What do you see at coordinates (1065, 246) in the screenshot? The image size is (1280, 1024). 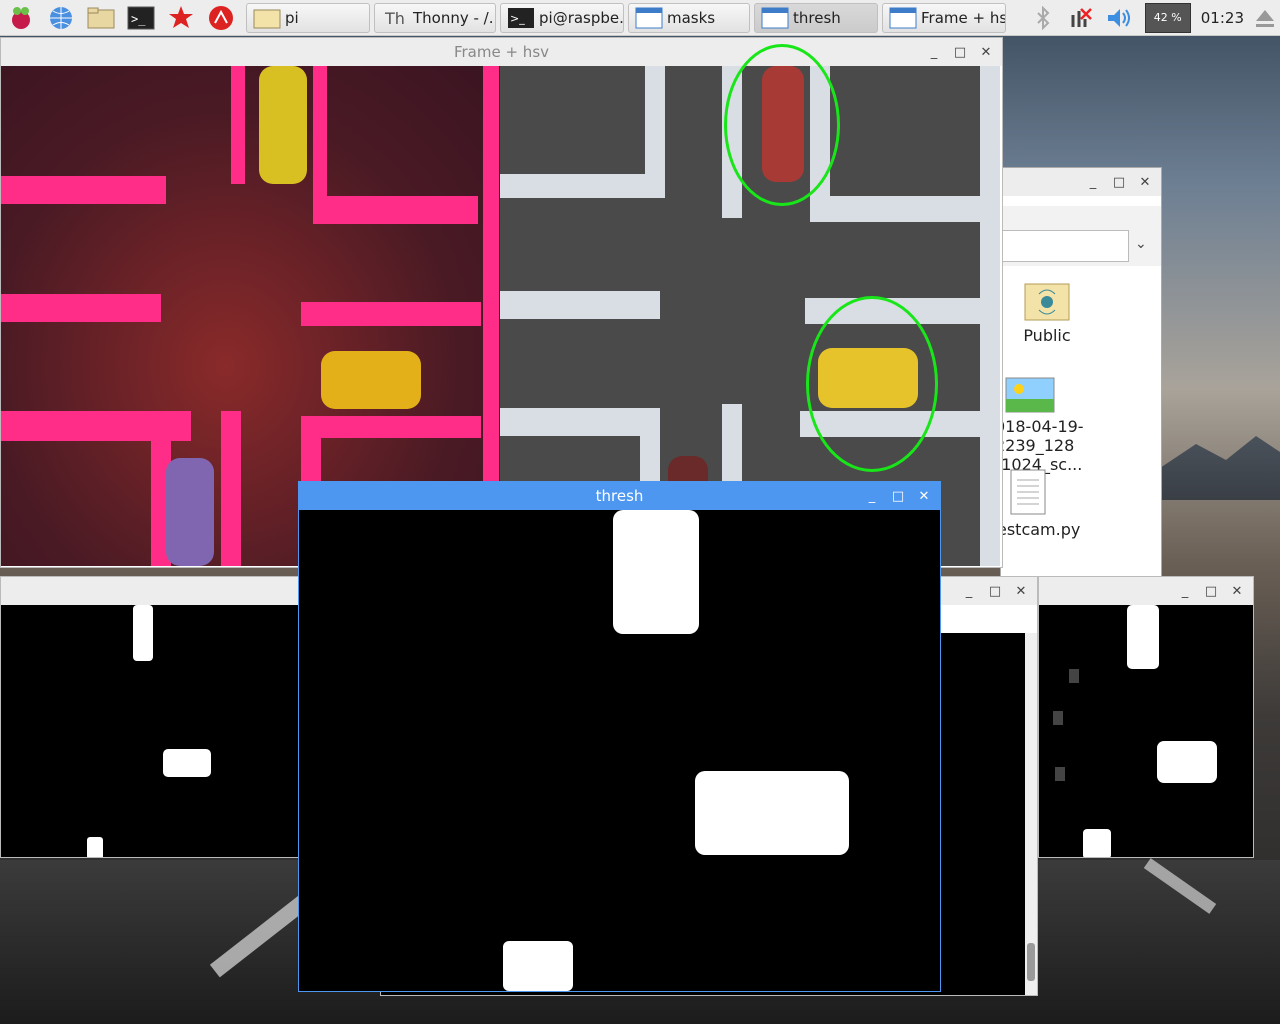 I see `path-input` at bounding box center [1065, 246].